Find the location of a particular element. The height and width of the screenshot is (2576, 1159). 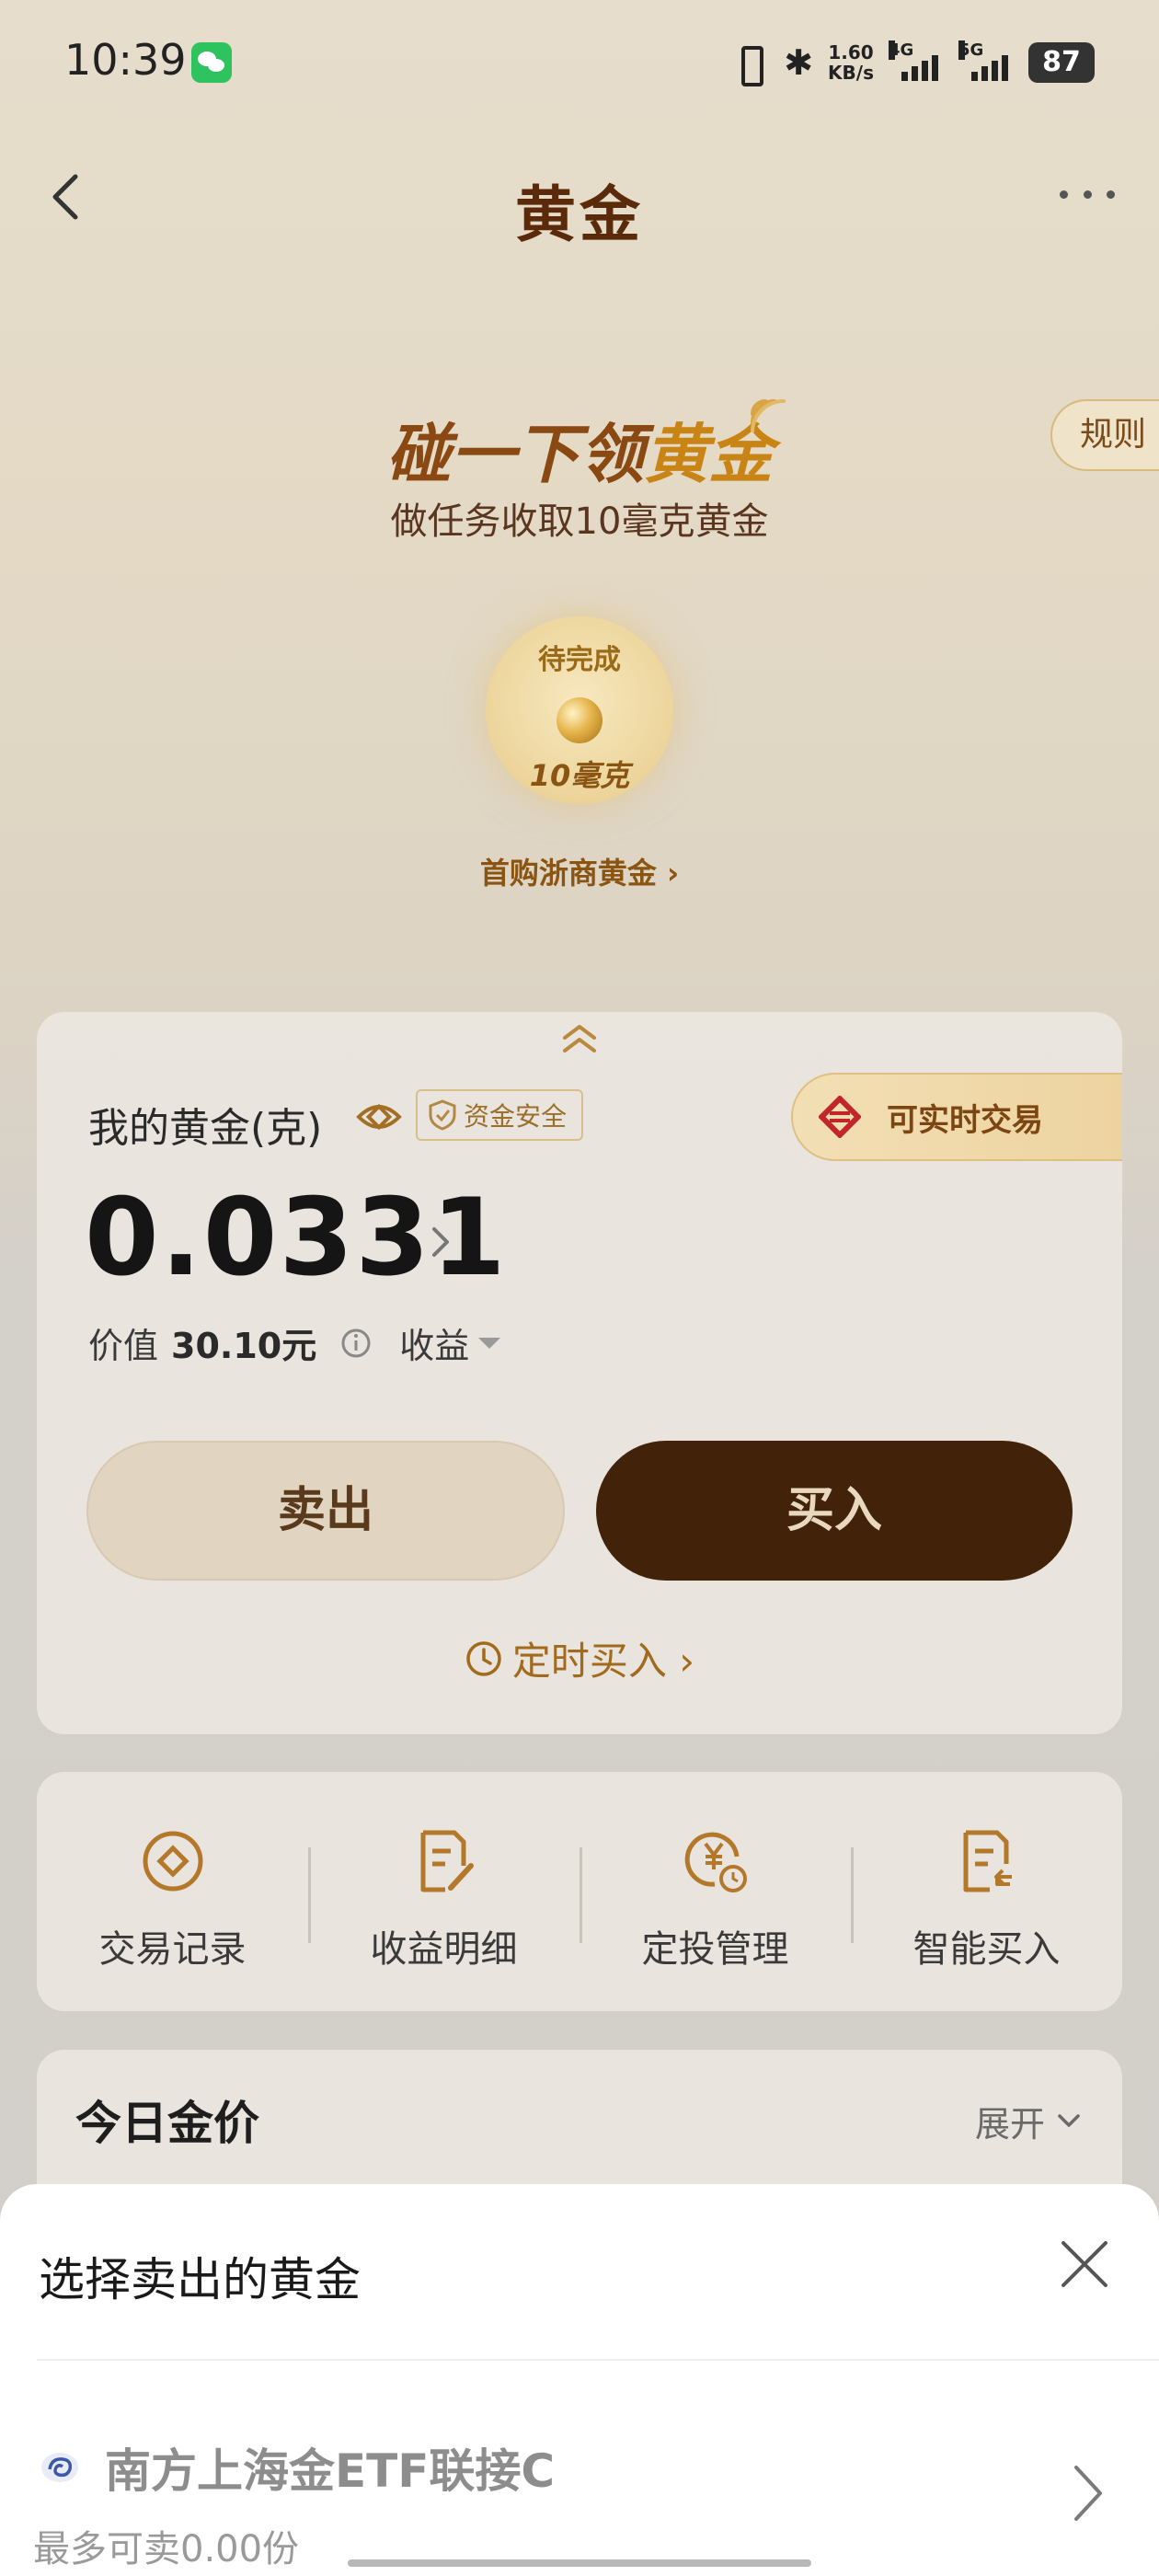

signal-4g-label: 4G is located at coordinates (901, 50).